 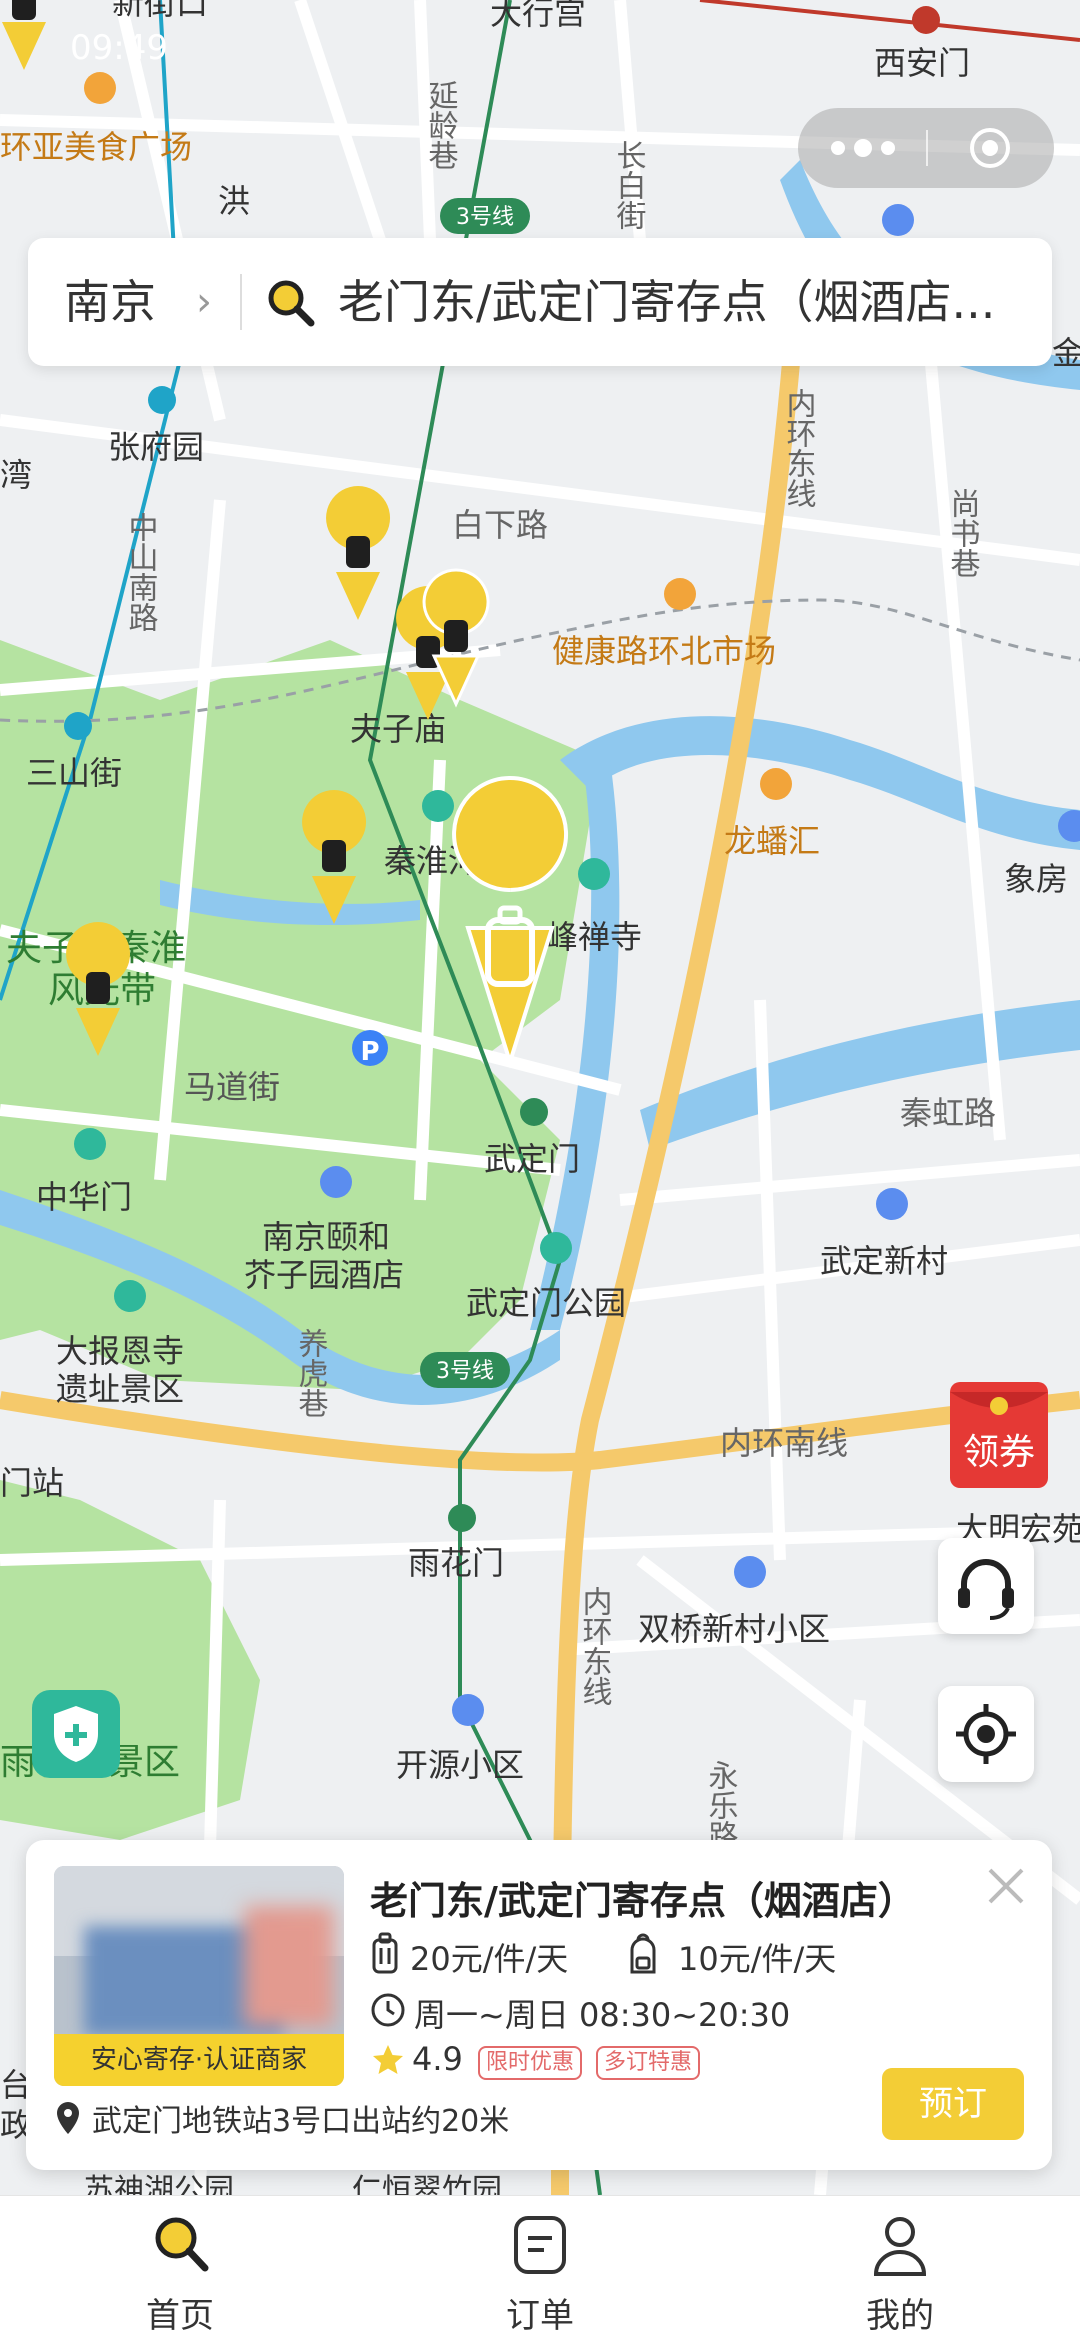 I want to click on tab-profile: 我的, so click(x=900, y=2268).